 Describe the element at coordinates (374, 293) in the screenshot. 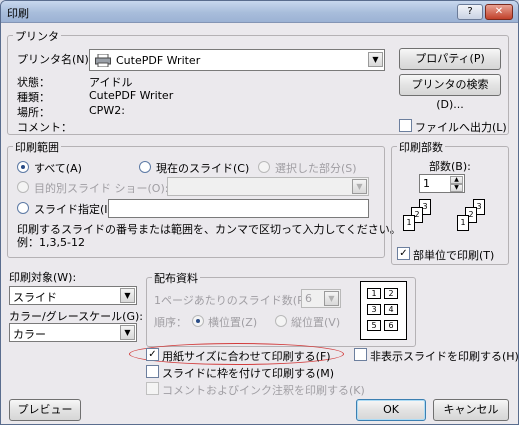

I see `layout-cell: 1` at that location.